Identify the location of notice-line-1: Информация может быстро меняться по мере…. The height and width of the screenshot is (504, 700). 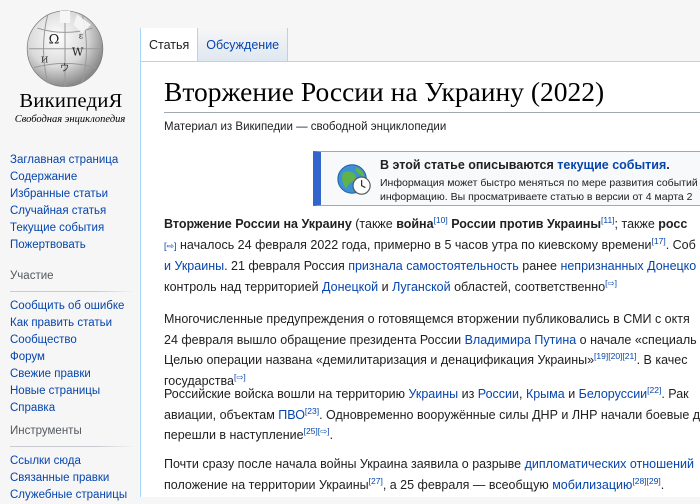
(539, 183).